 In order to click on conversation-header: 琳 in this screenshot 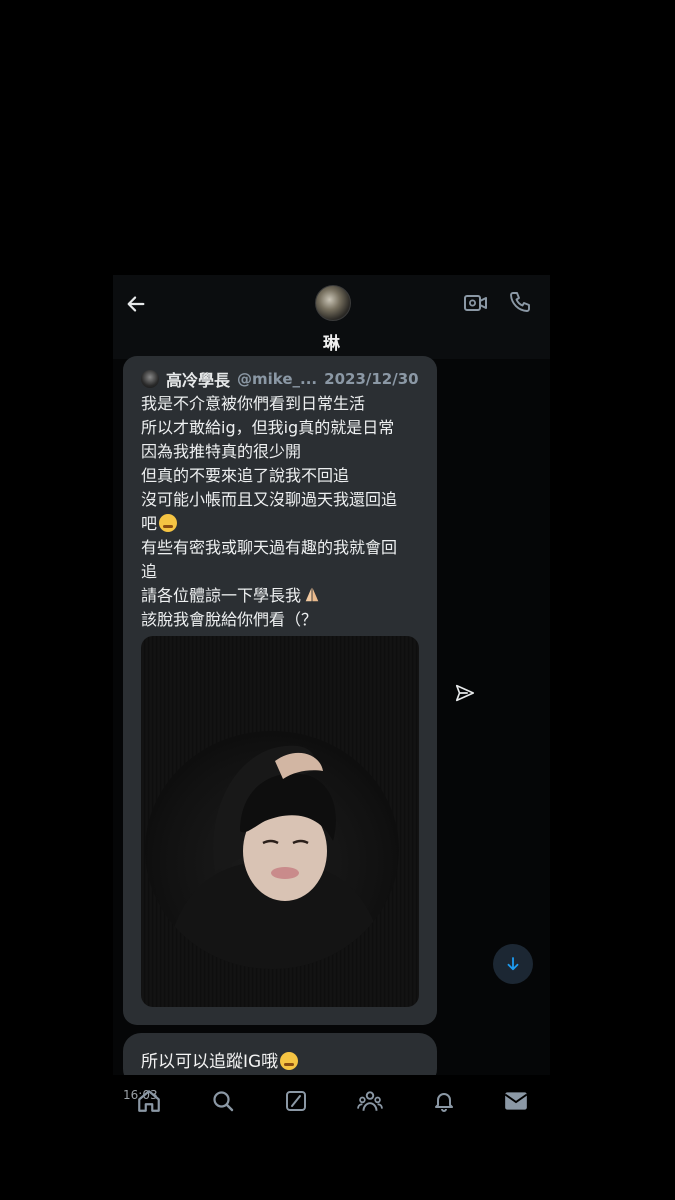, I will do `click(331, 317)`.